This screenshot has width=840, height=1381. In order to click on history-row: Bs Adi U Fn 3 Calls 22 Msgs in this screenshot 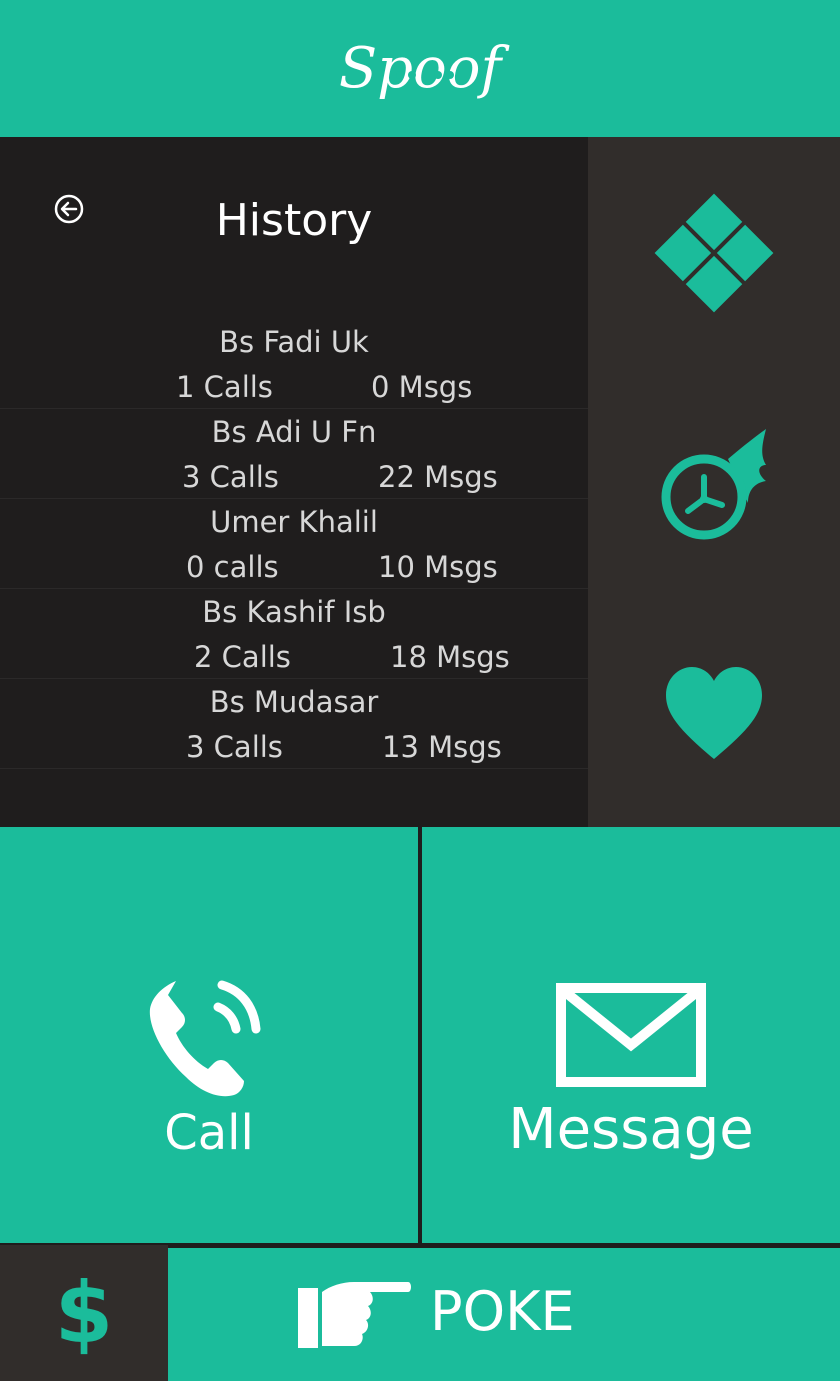, I will do `click(294, 454)`.